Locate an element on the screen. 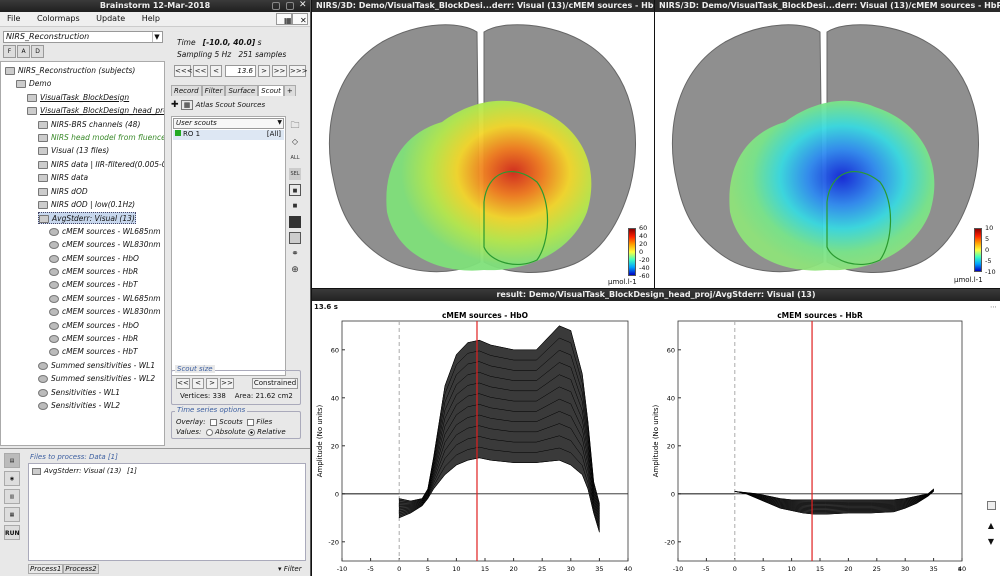 Image resolution: width=1000 pixels, height=576 pixels. protocol-select: NIRS_Reconstruction ▼ is located at coordinates (83, 37).